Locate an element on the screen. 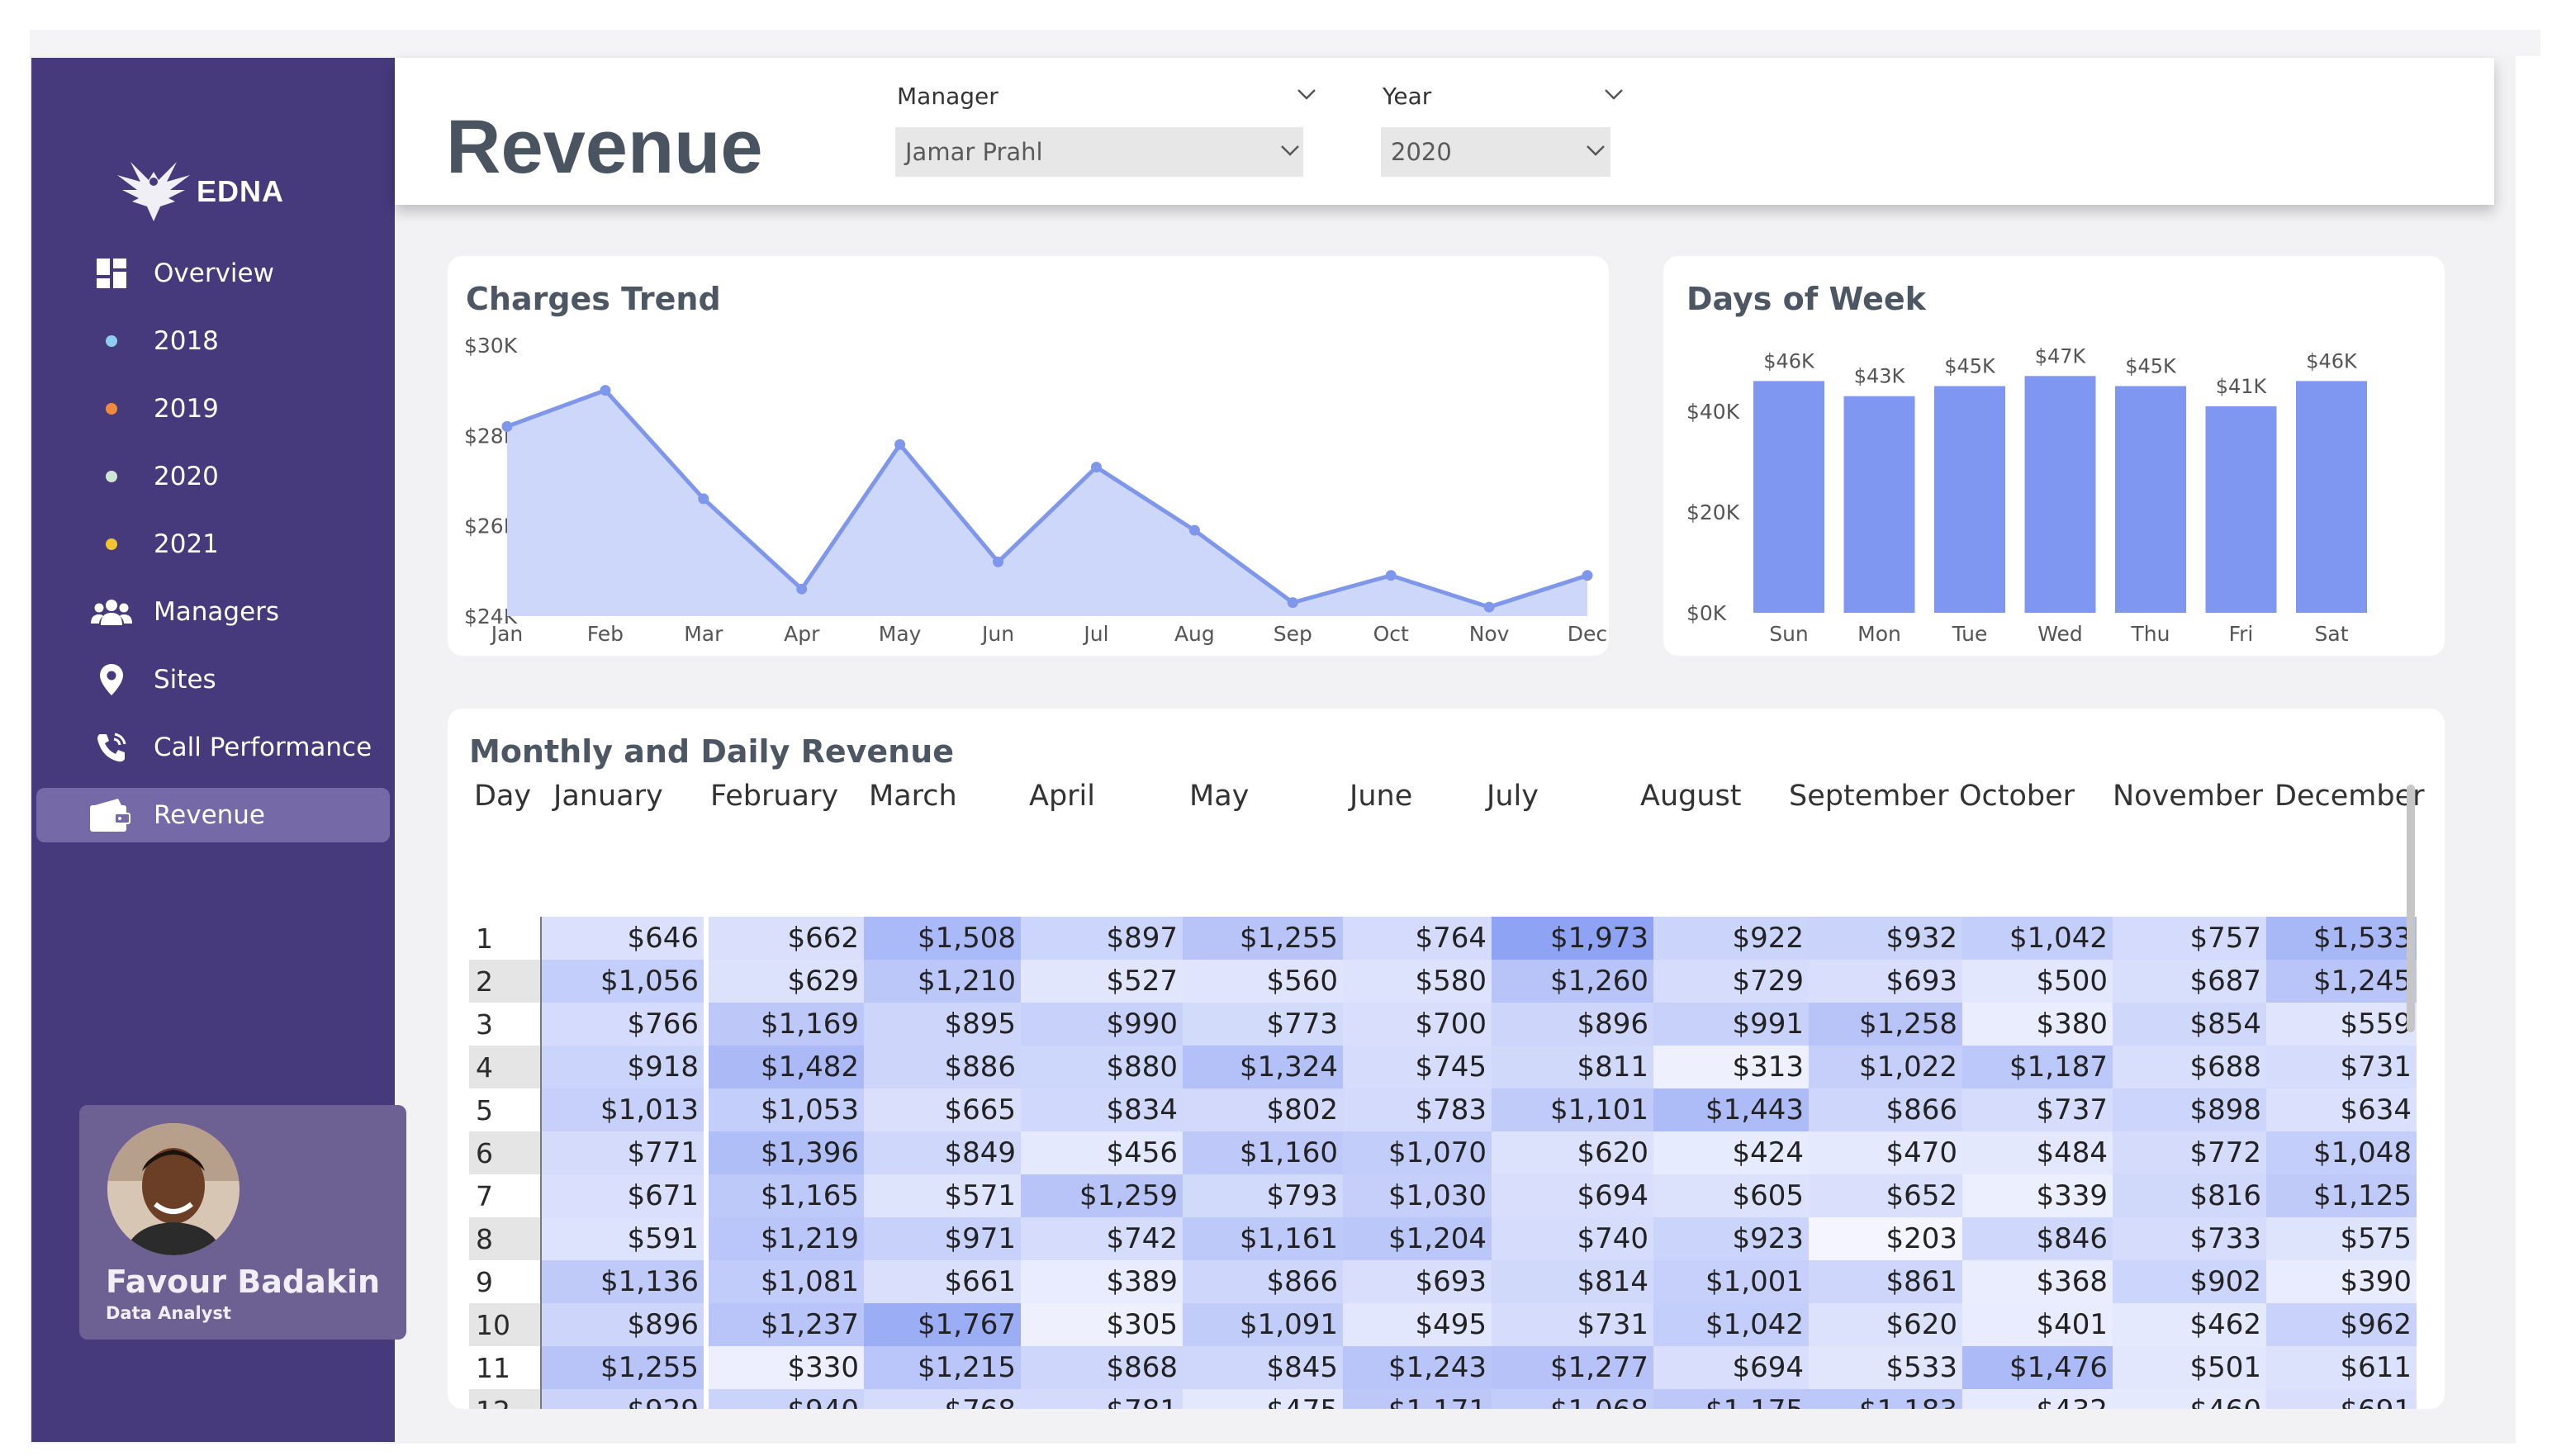 The width and height of the screenshot is (2552, 1456). revenue-cell: $305 is located at coordinates (1102, 1324).